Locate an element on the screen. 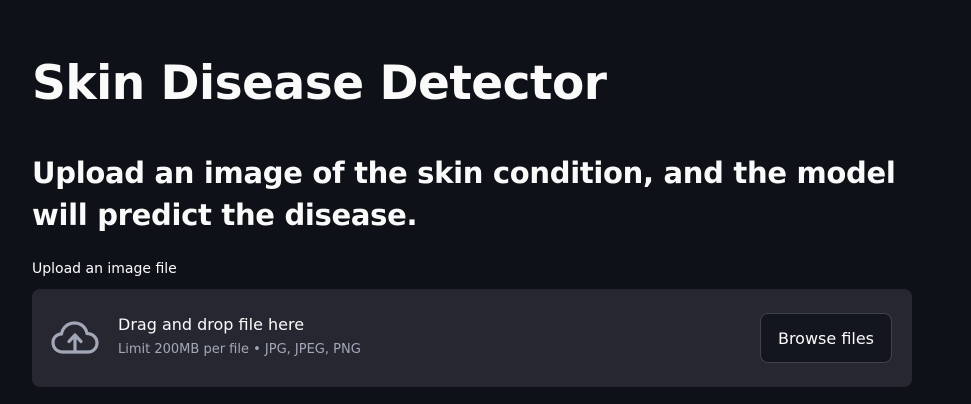 This screenshot has height=404, width=971. page-title: Skin Disease Detector is located at coordinates (319, 83).